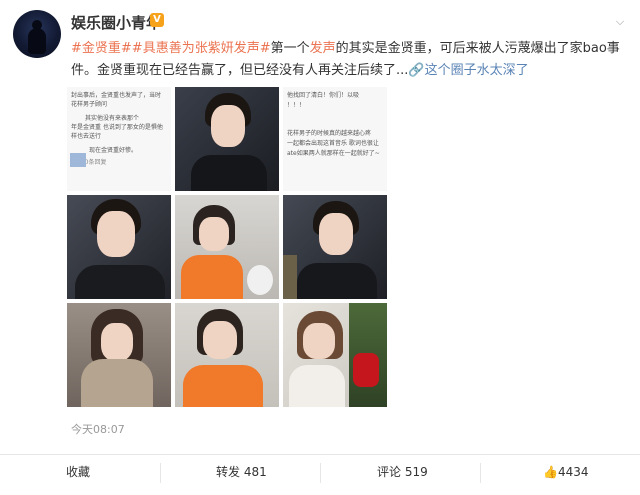 The width and height of the screenshot is (640, 495). What do you see at coordinates (329, 133) in the screenshot?
I see `screenshot-line: 花样男子的时候真的越来越心疼` at bounding box center [329, 133].